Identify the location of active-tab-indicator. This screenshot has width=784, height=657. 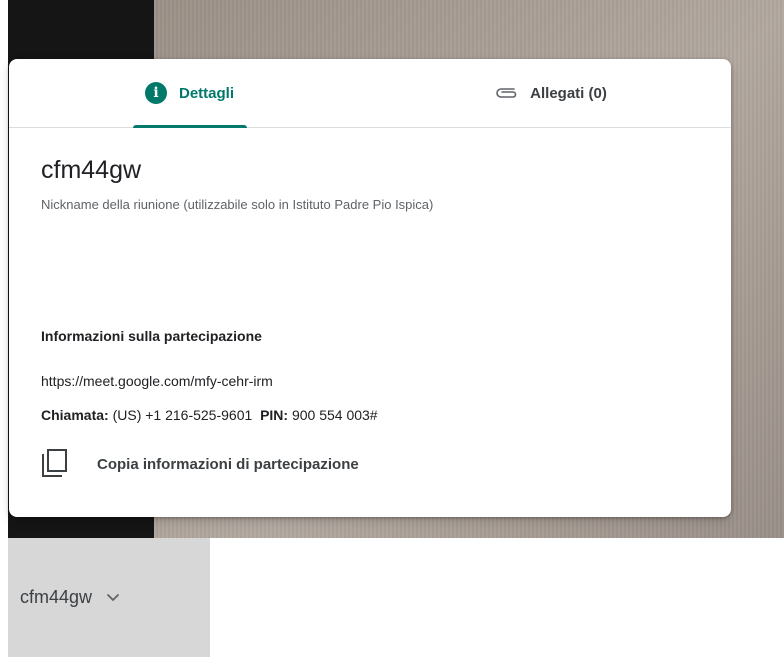
(190, 126).